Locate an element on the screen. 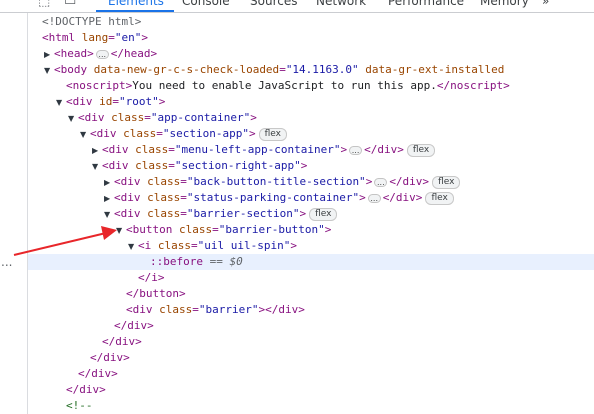 This screenshot has width=594, height=414. arrow-shaft is located at coordinates (60, 244).